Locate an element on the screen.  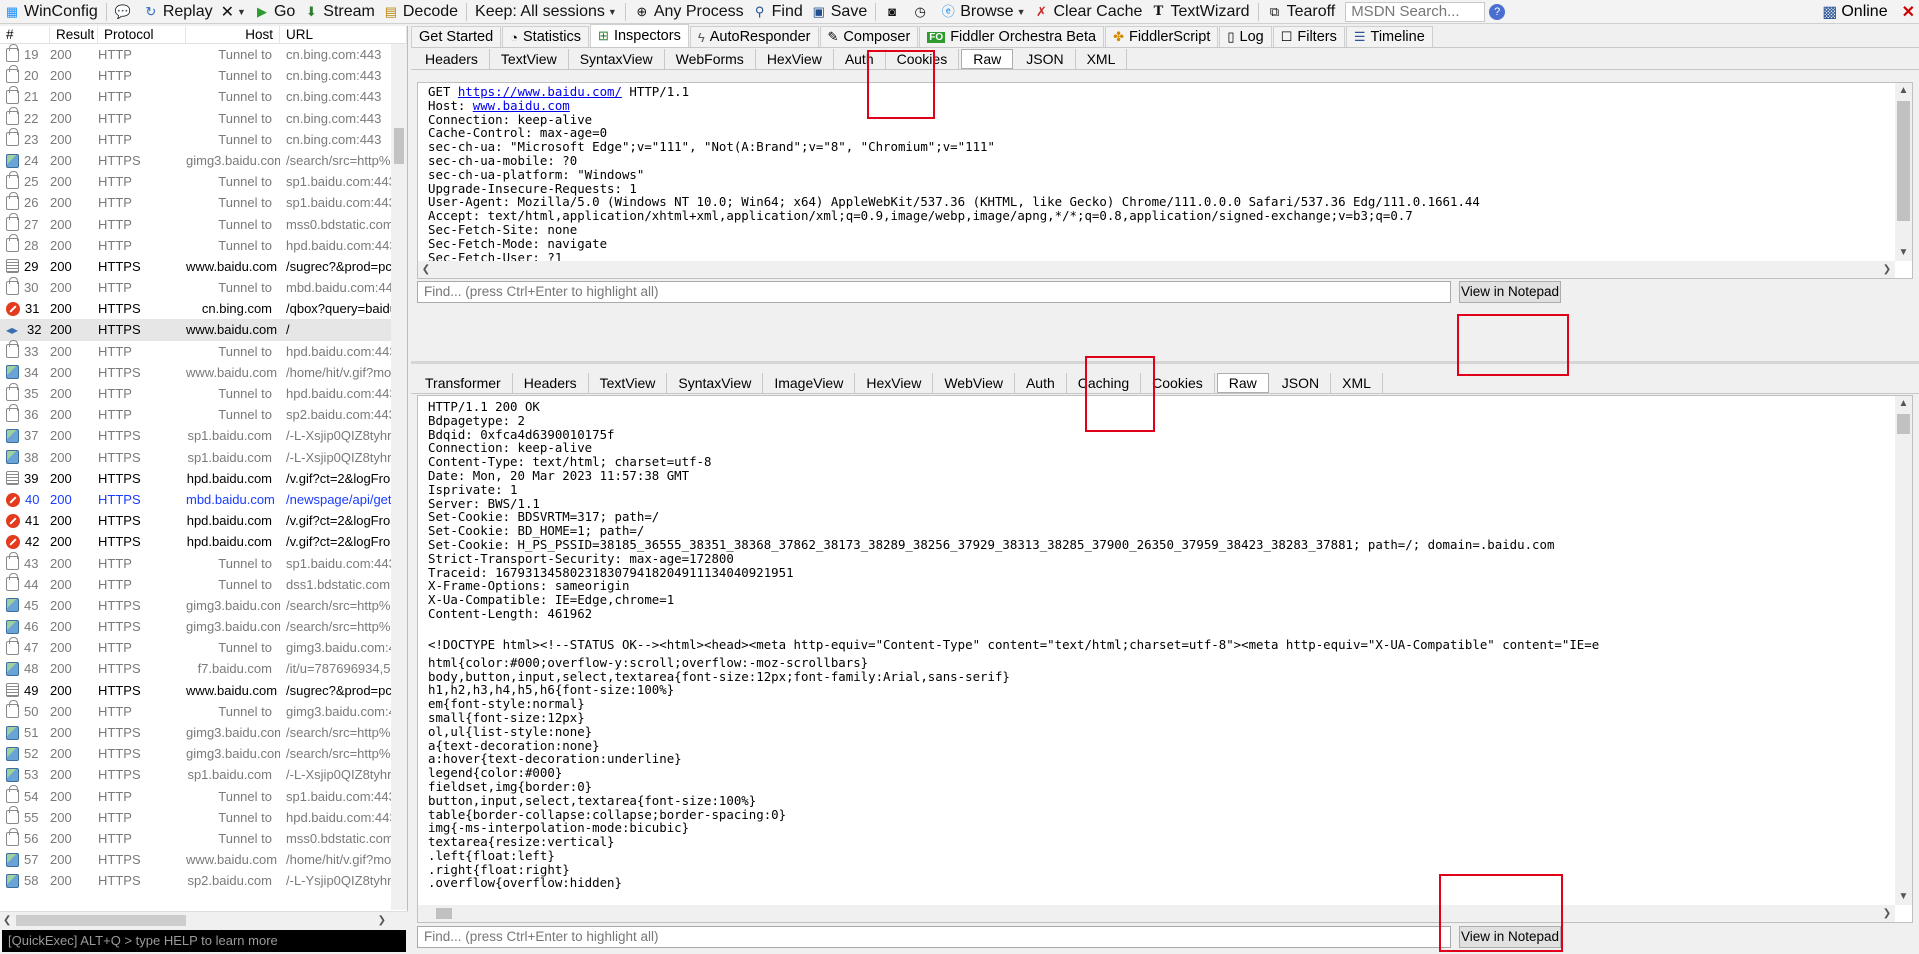
response-tabs-textview: TextView is located at coordinates (628, 382).